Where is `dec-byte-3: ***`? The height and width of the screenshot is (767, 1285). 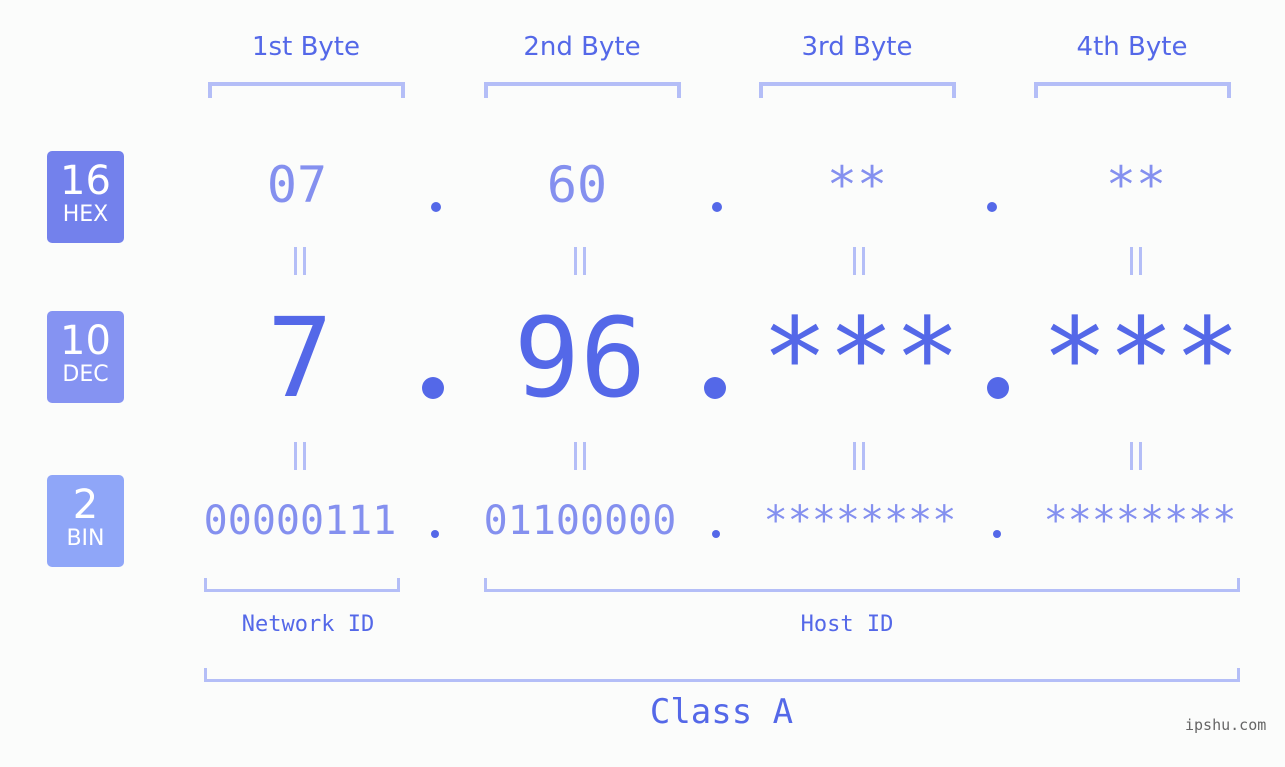
dec-byte-3: *** is located at coordinates (861, 358).